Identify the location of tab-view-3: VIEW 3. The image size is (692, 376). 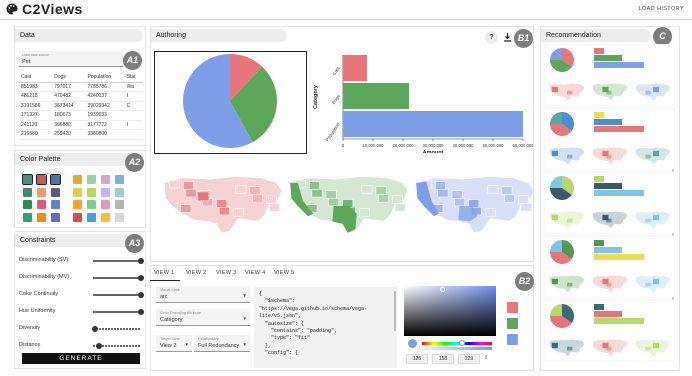
(226, 273).